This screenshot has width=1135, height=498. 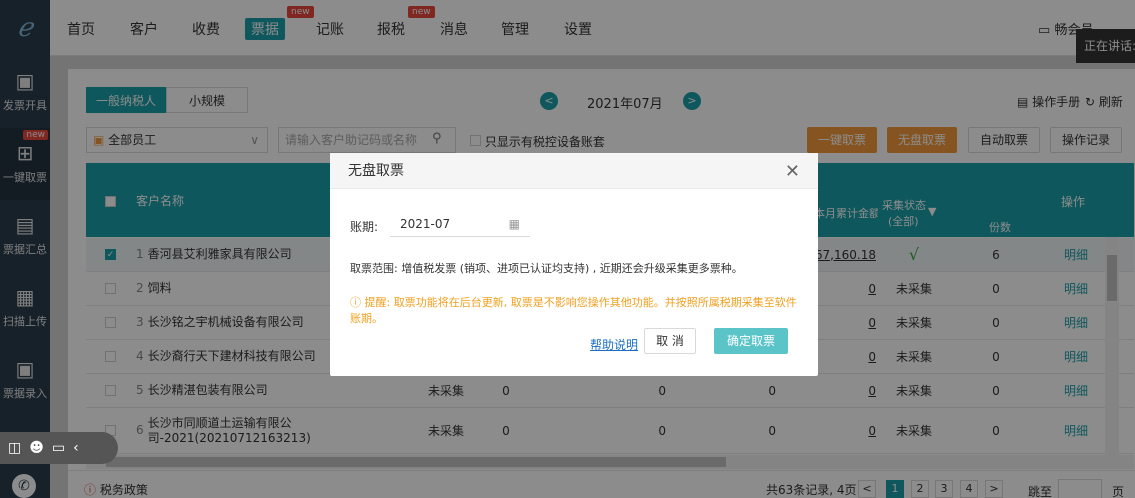 What do you see at coordinates (614, 344) in the screenshot?
I see `help-link: 帮助说明` at bounding box center [614, 344].